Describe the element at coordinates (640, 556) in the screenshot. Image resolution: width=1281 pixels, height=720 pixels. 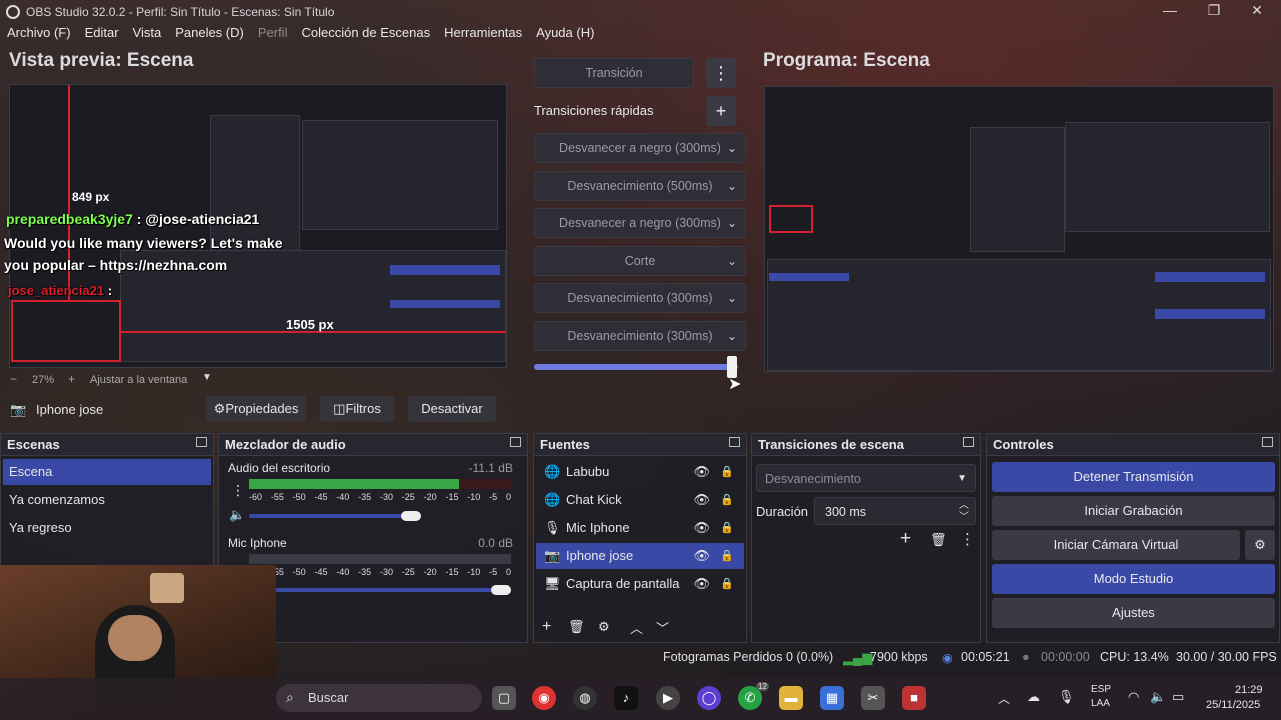
I see `source-item: 📷 Iphone jose 👁 🔒` at that location.